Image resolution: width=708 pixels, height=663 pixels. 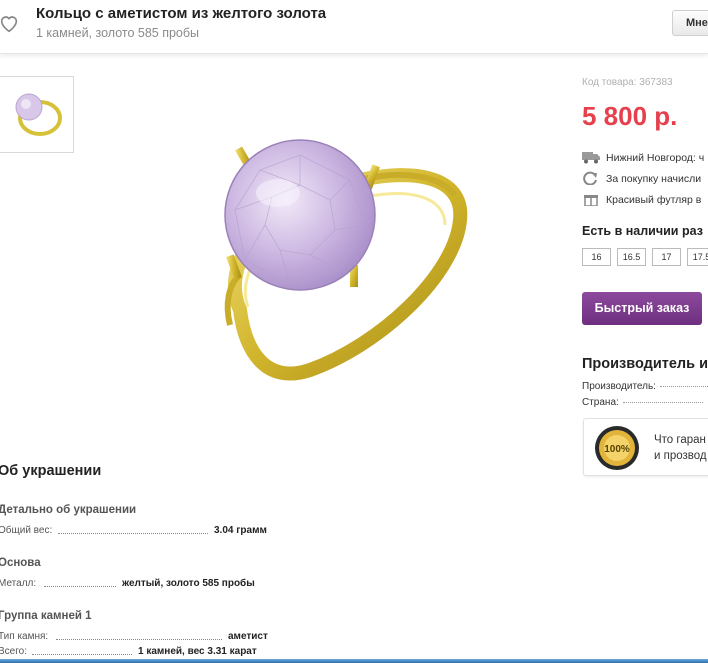 What do you see at coordinates (26, 530) in the screenshot?
I see `detail-label: Общий вес:` at bounding box center [26, 530].